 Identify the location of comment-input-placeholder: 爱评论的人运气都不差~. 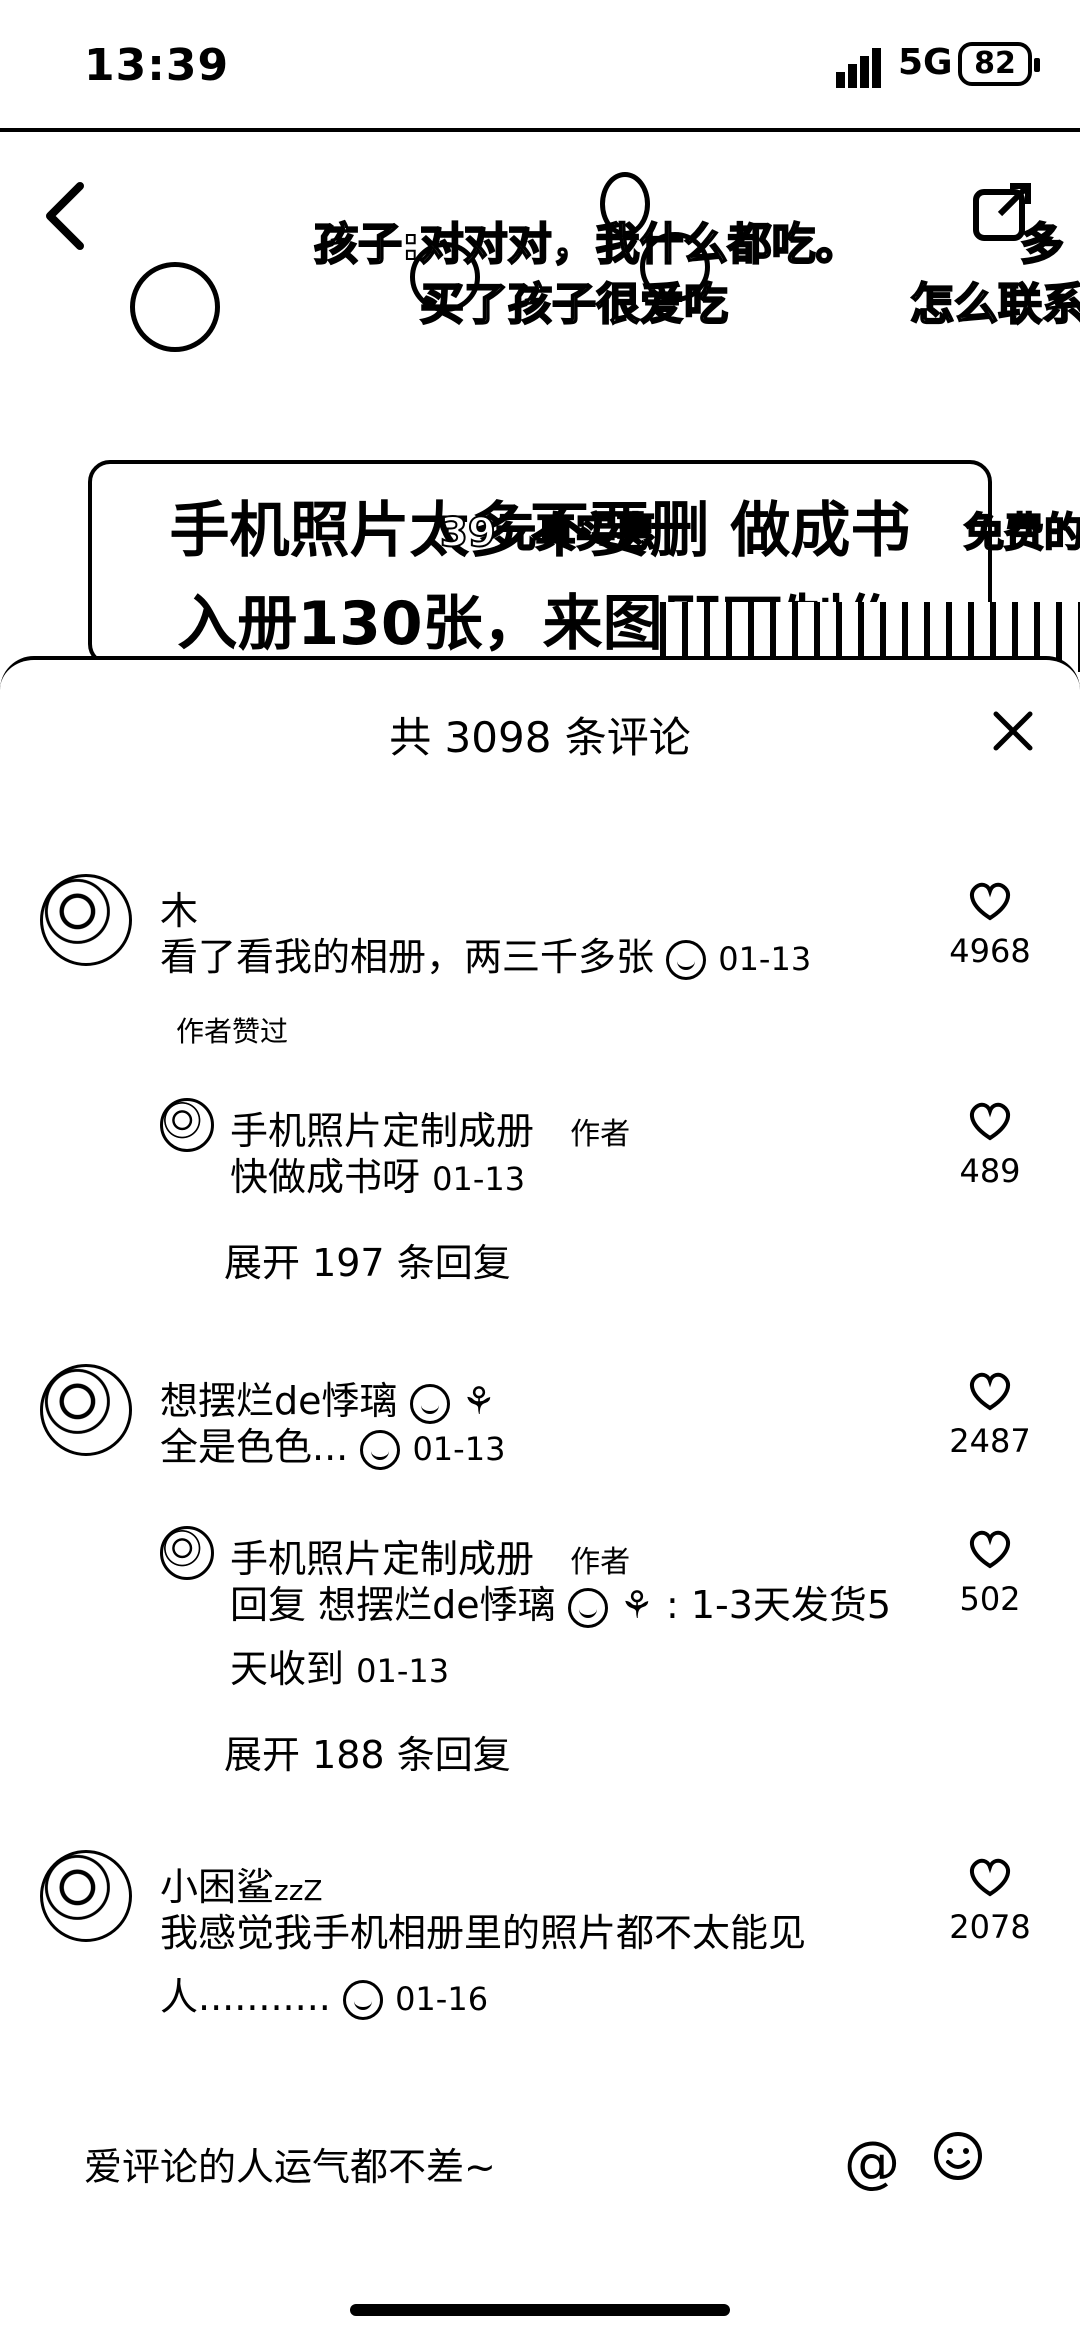
(290, 2163).